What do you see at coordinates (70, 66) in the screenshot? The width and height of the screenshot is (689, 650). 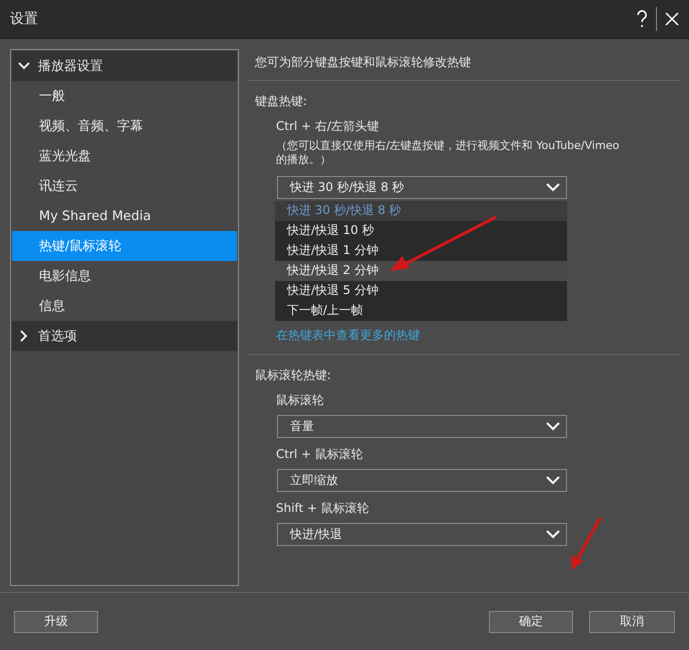 I see `group-label: 播放器设置` at bounding box center [70, 66].